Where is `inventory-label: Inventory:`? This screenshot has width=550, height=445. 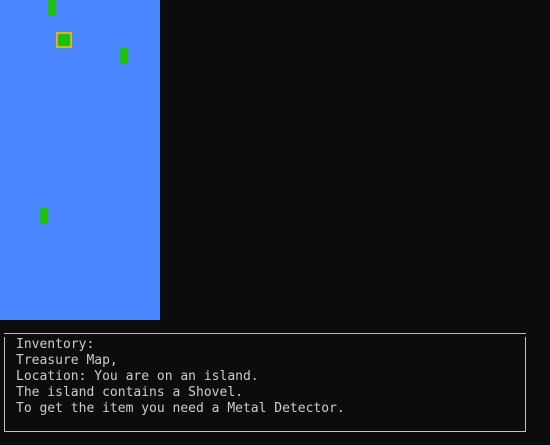 inventory-label: Inventory: is located at coordinates (55, 344).